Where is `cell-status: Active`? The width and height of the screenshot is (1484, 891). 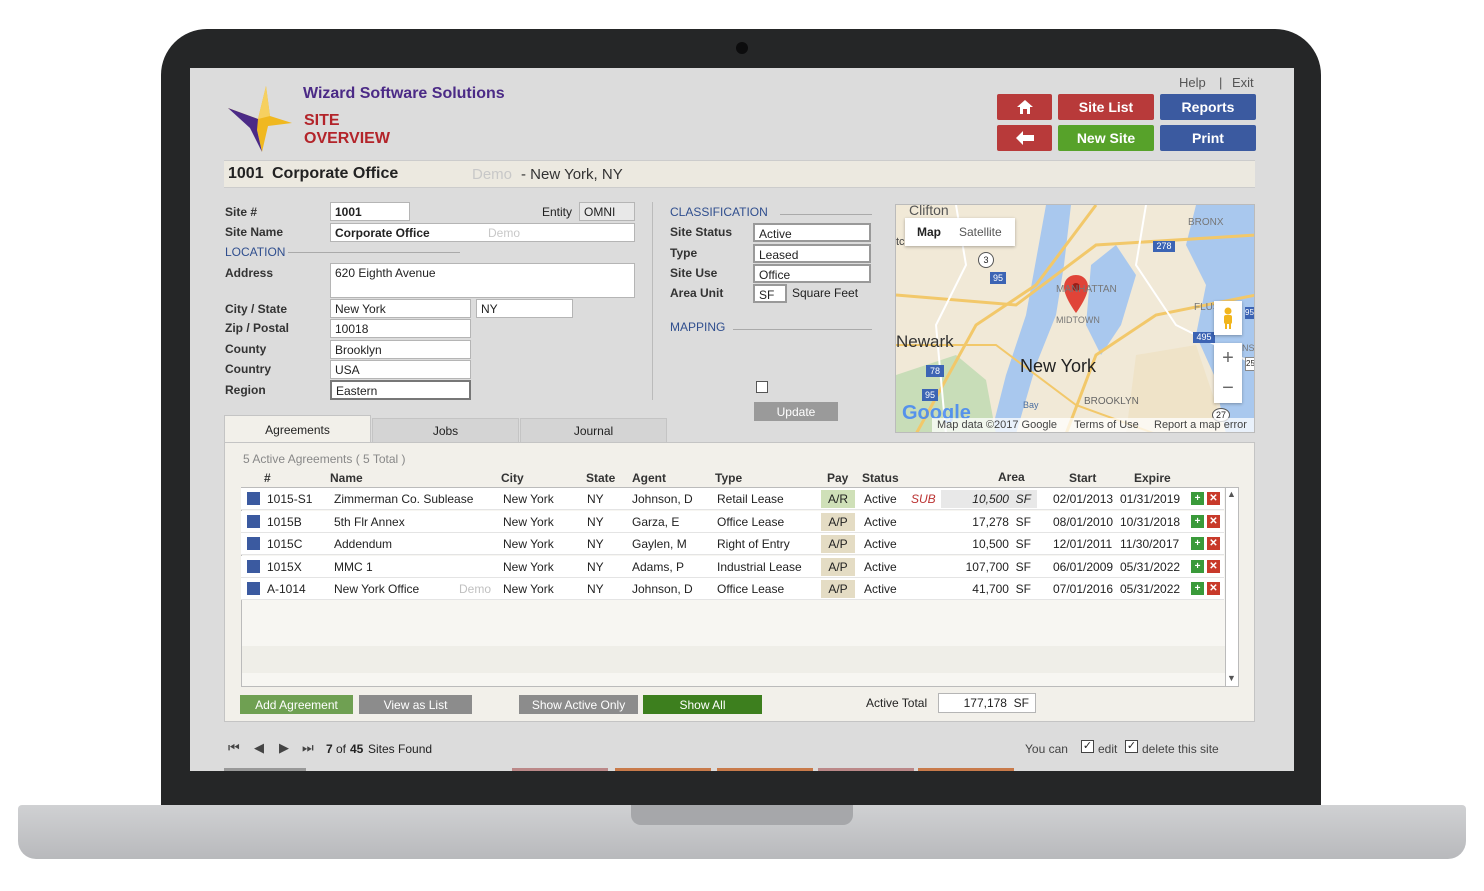
cell-status: Active is located at coordinates (880, 521).